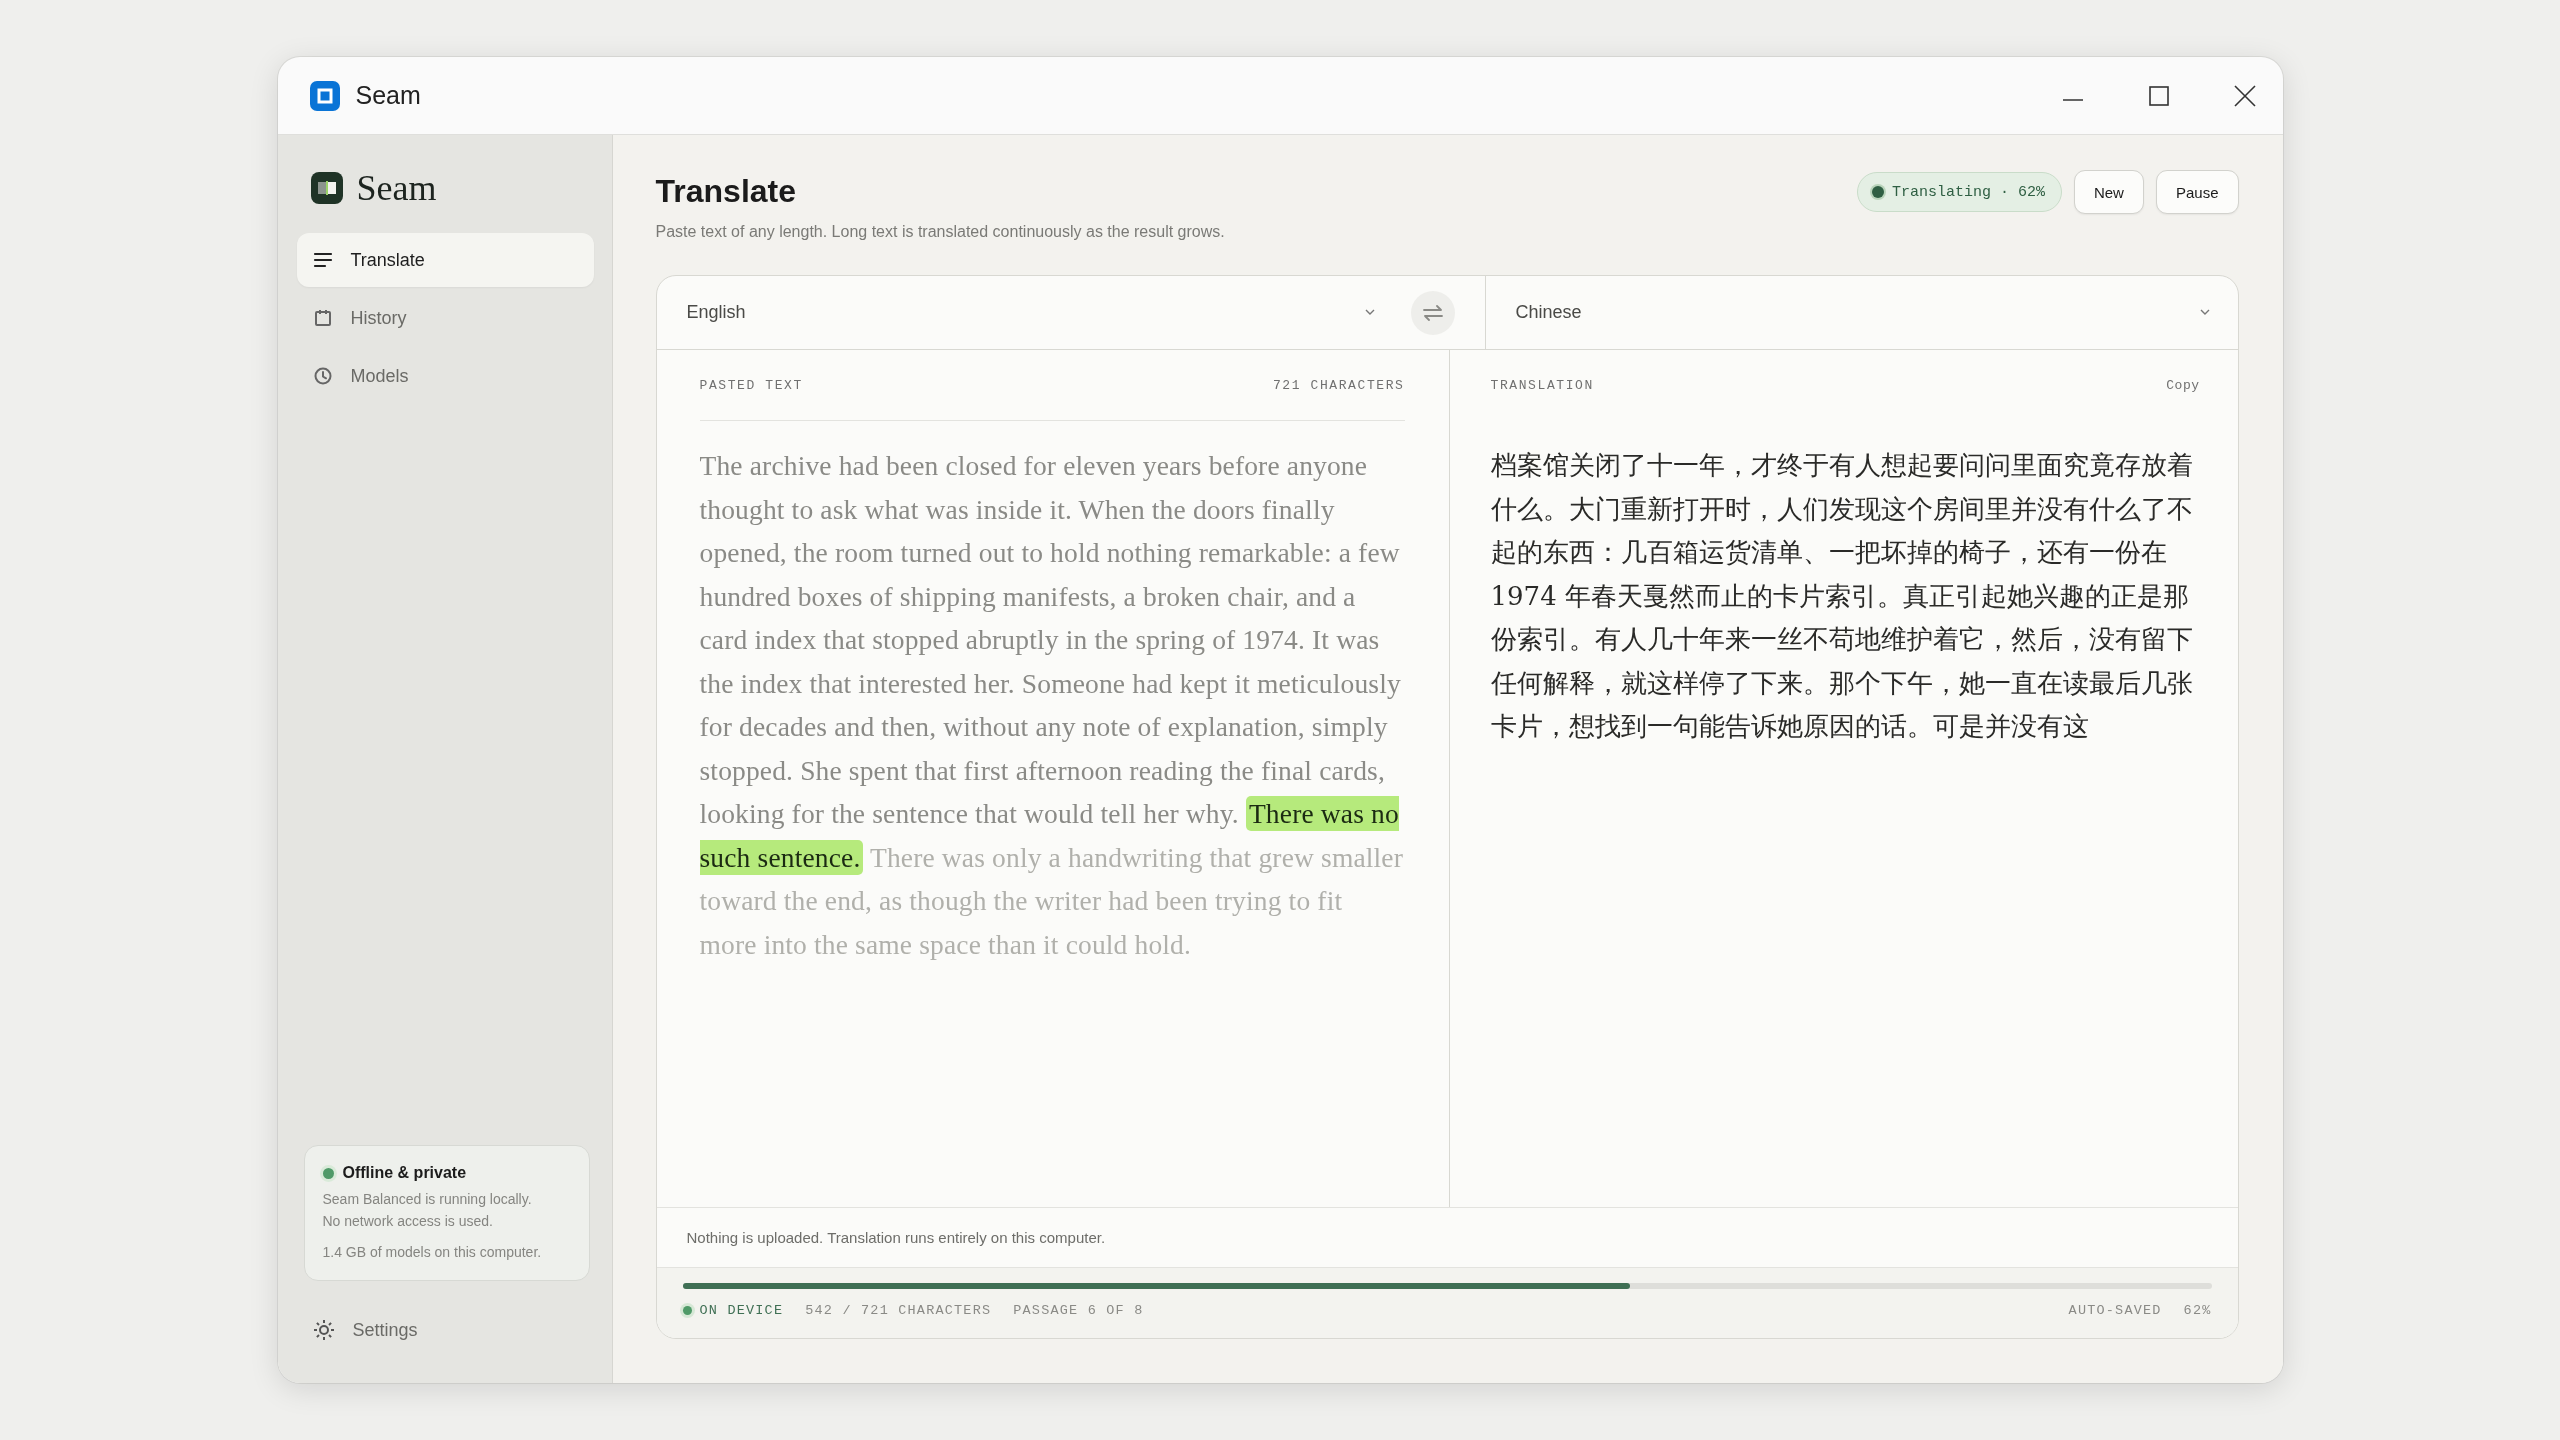 This screenshot has height=1440, width=2560. I want to click on character-count: 721 CHARACTERS, so click(1338, 385).